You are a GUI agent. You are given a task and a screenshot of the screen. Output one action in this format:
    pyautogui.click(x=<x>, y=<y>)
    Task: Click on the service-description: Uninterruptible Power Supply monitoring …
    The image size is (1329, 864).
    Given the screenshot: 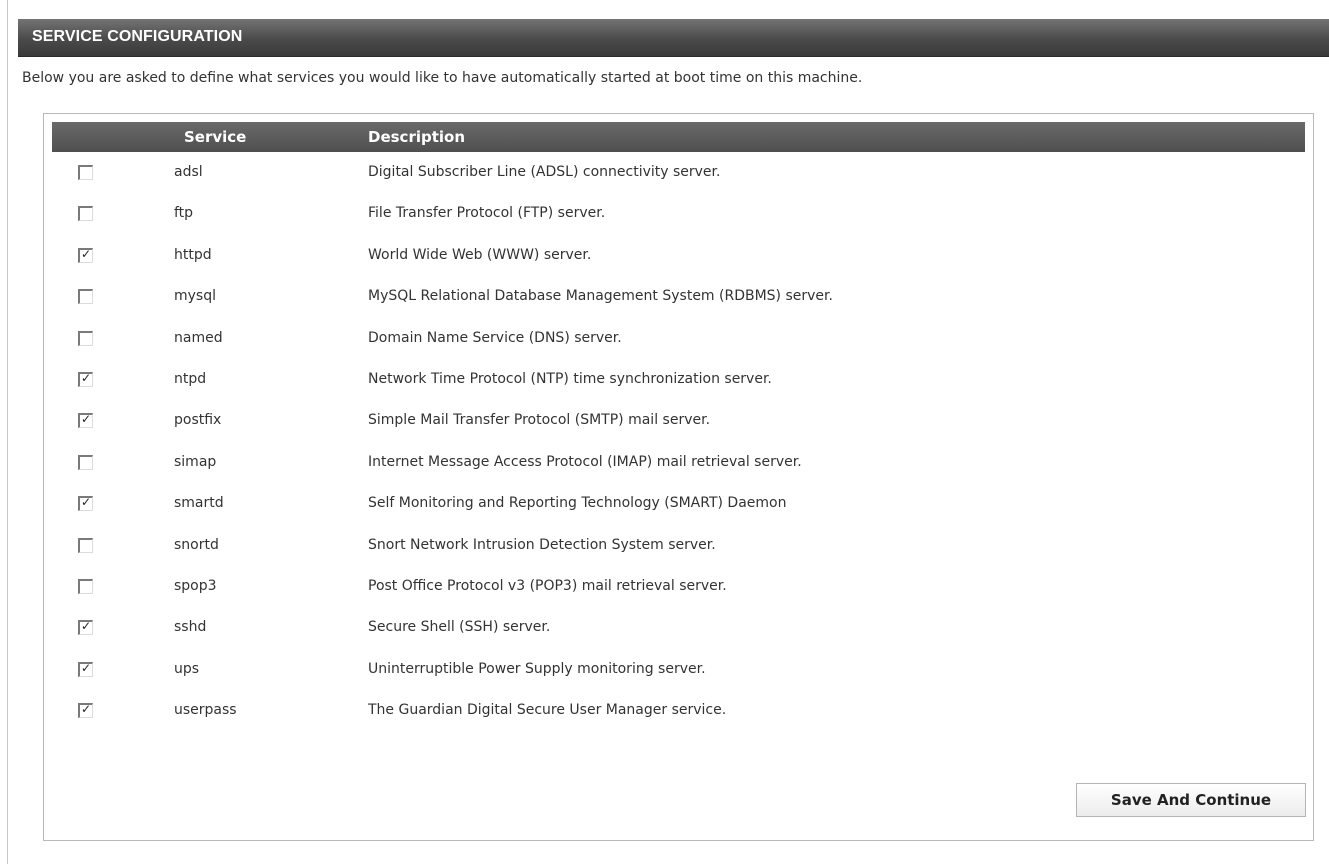 What is the action you would take?
    pyautogui.click(x=537, y=668)
    